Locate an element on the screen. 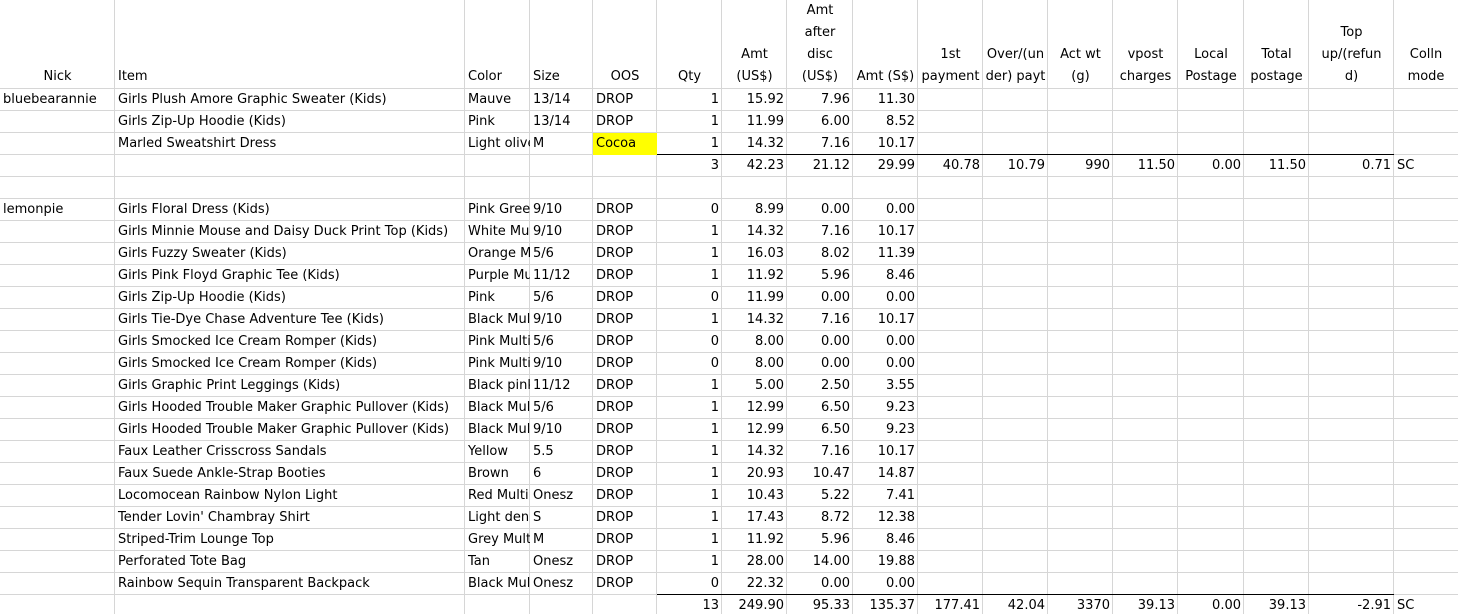 The height and width of the screenshot is (614, 1458). cell-color: Pink Green is located at coordinates (497, 210).